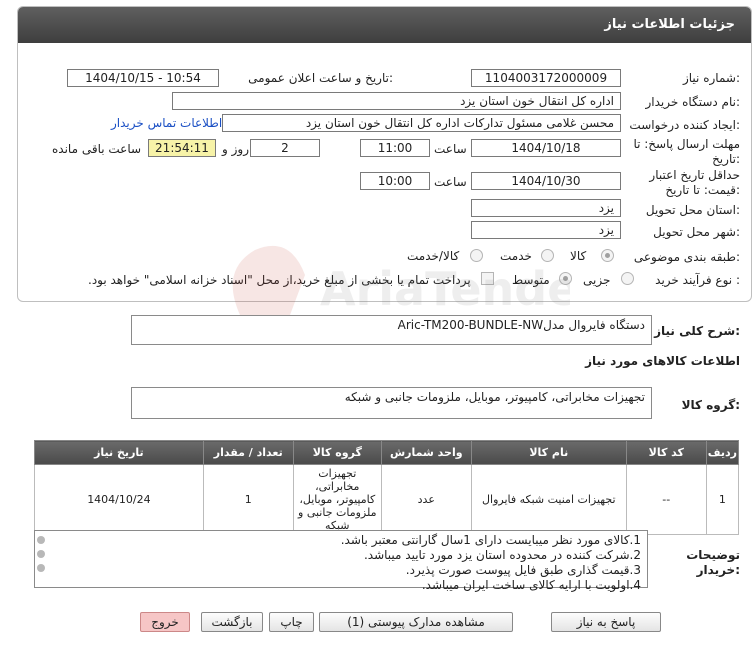  What do you see at coordinates (546, 181) in the screenshot?
I see `validity-date-field: 1404/10/30` at bounding box center [546, 181].